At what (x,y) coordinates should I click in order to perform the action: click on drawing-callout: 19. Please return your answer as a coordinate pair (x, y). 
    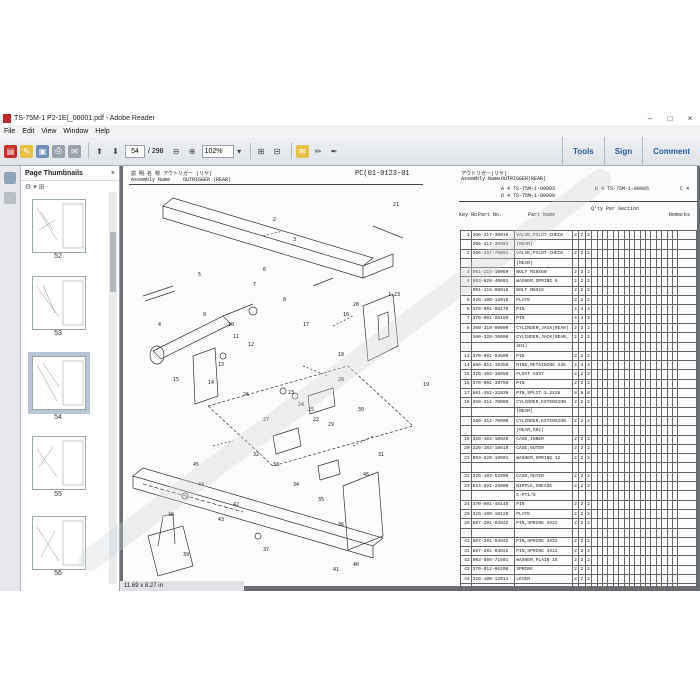
    Looking at the image, I should click on (426, 385).